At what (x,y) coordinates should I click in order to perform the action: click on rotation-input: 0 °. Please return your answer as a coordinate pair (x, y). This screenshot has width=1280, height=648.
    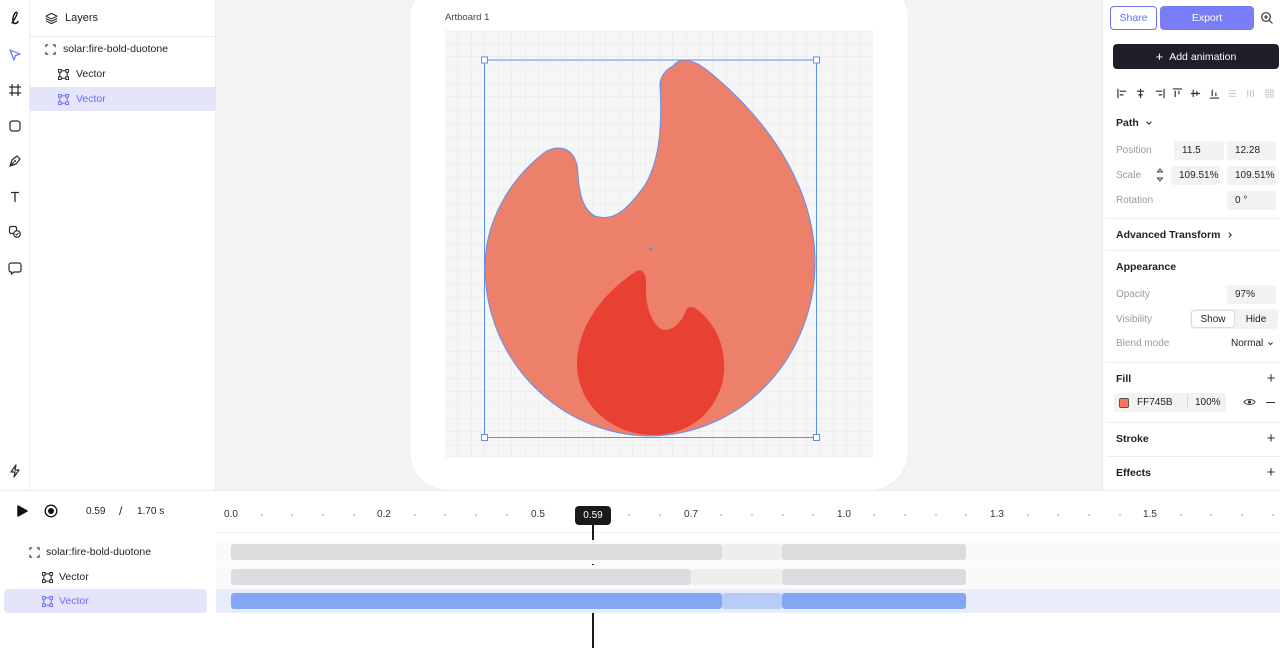
    Looking at the image, I should click on (1251, 200).